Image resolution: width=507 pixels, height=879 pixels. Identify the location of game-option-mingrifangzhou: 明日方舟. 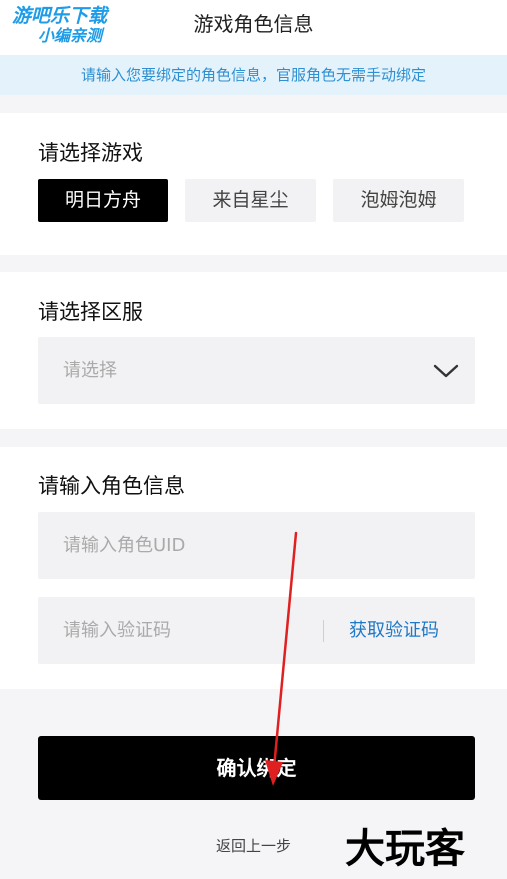
(103, 200).